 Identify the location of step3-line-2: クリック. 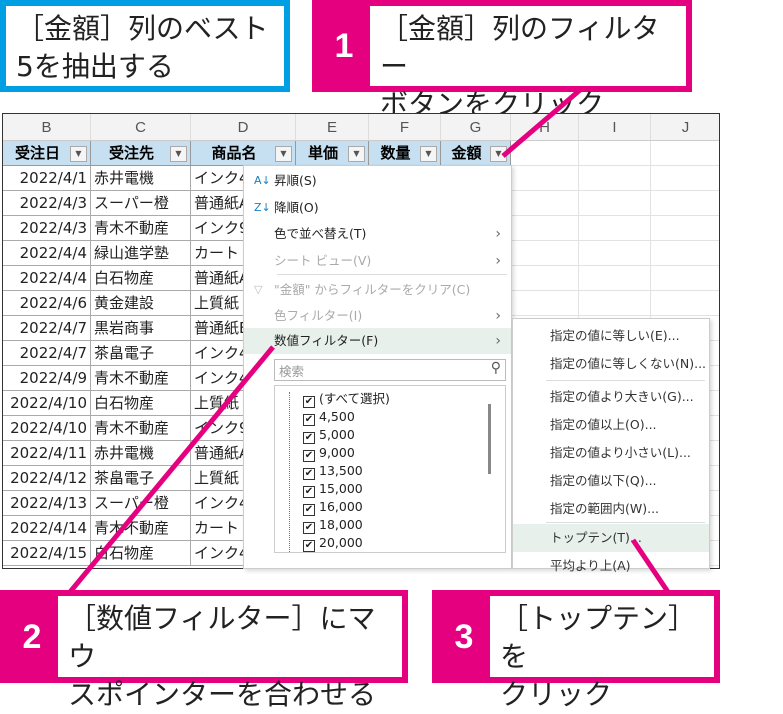
(556, 694).